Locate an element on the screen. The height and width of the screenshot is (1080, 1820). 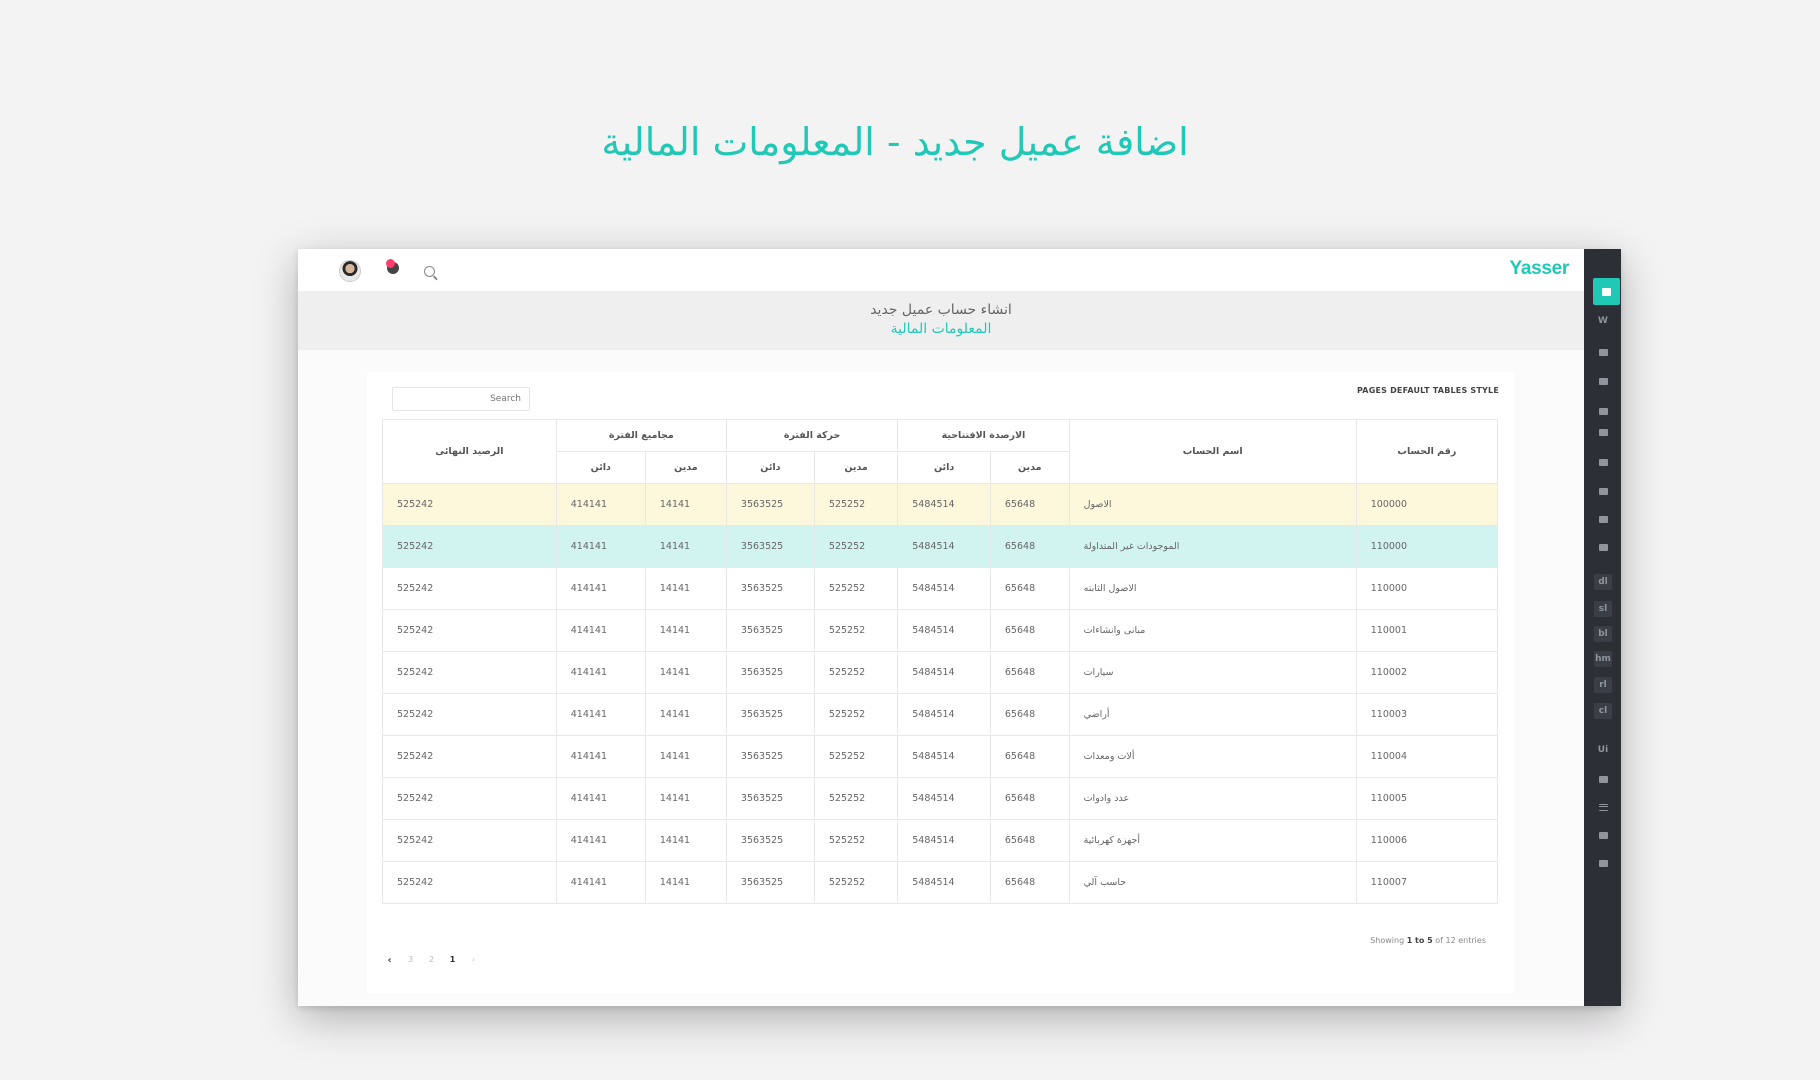
showcase-title: اضافة عميل جديد - المعلومات المالية is located at coordinates (895, 142).